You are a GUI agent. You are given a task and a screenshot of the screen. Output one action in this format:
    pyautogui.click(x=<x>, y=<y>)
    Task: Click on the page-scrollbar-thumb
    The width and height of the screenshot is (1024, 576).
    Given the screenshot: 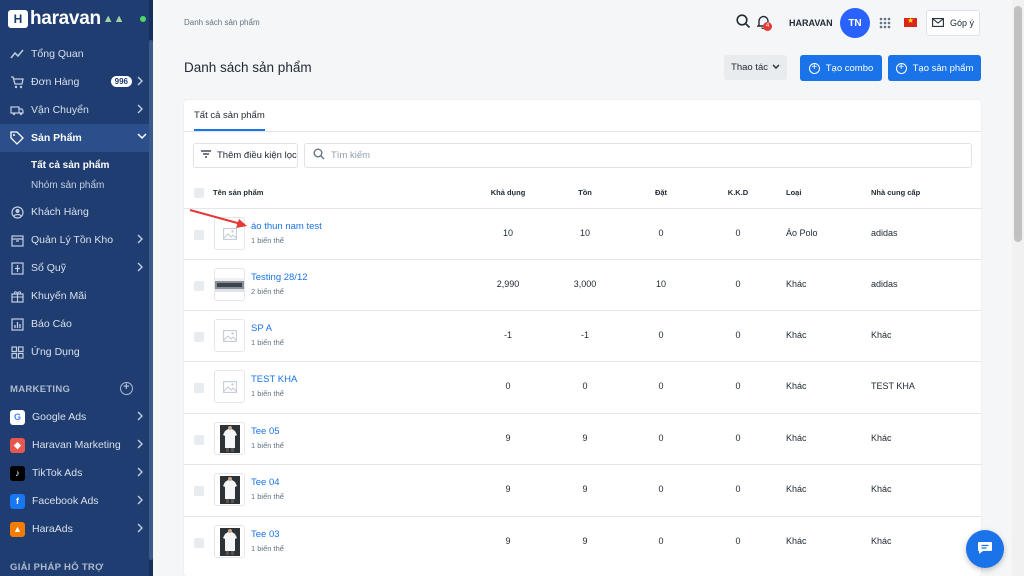 What is the action you would take?
    pyautogui.click(x=1018, y=124)
    